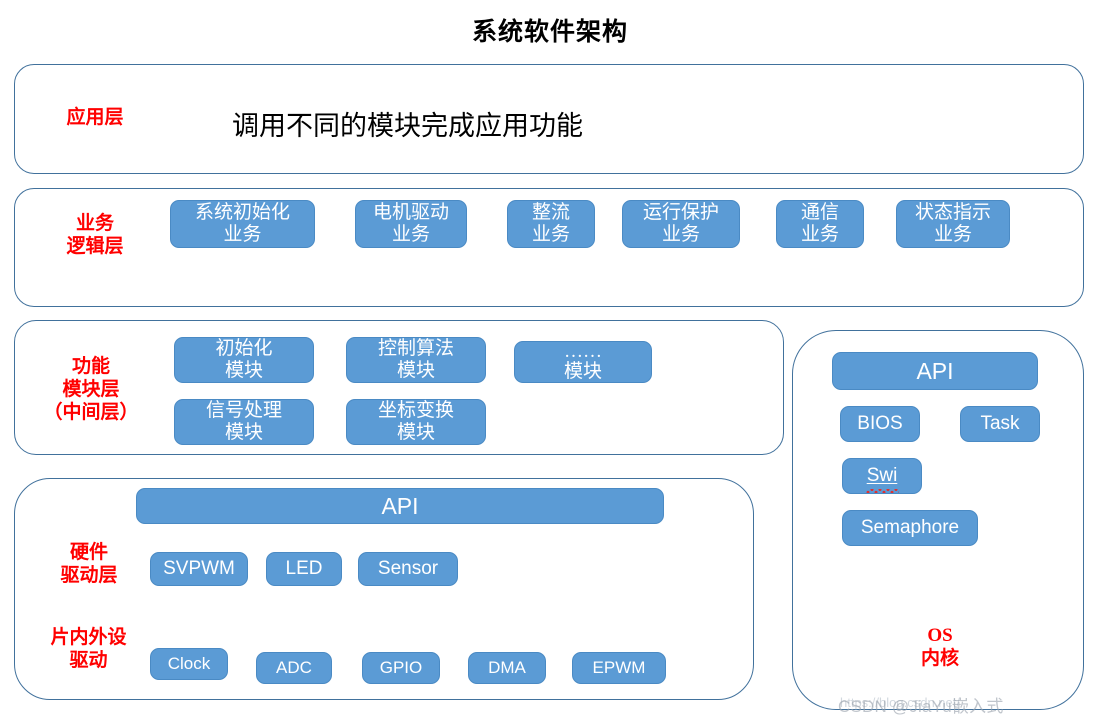 Image resolution: width=1100 pixels, height=725 pixels. I want to click on layer-label-business-logic: 业务 逻辑层, so click(95, 235).